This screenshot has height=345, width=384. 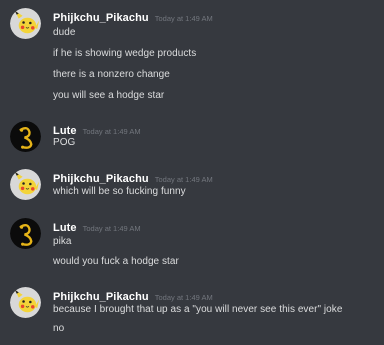 I want to click on message-text: dude, so click(x=64, y=32).